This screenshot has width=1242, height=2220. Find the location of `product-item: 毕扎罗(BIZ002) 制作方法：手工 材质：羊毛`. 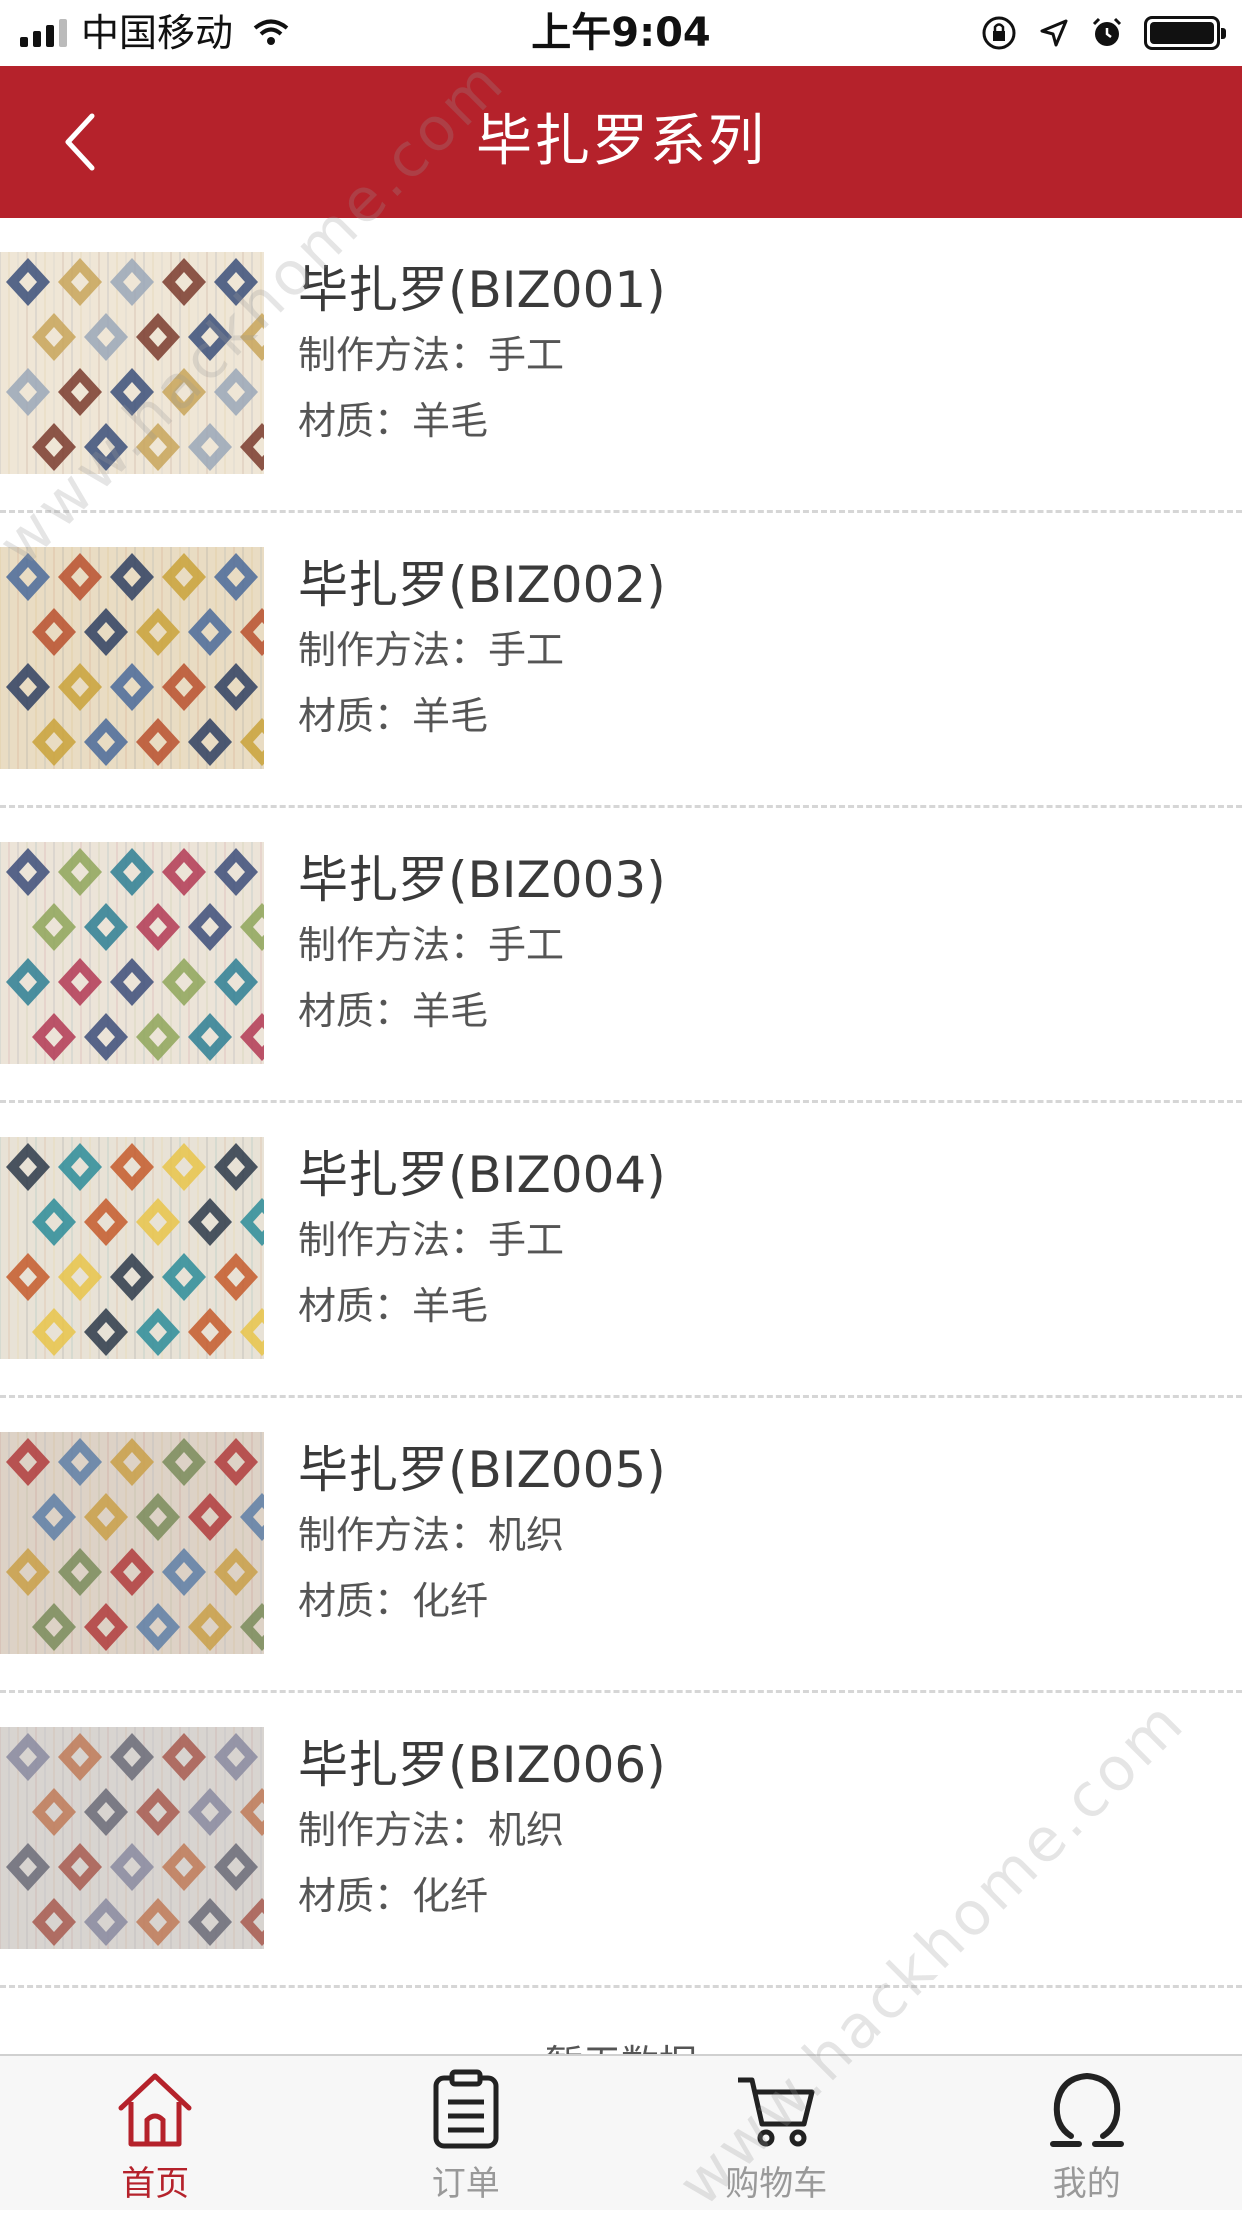

product-item: 毕扎罗(BIZ002) 制作方法：手工 材质：羊毛 is located at coordinates (621, 660).